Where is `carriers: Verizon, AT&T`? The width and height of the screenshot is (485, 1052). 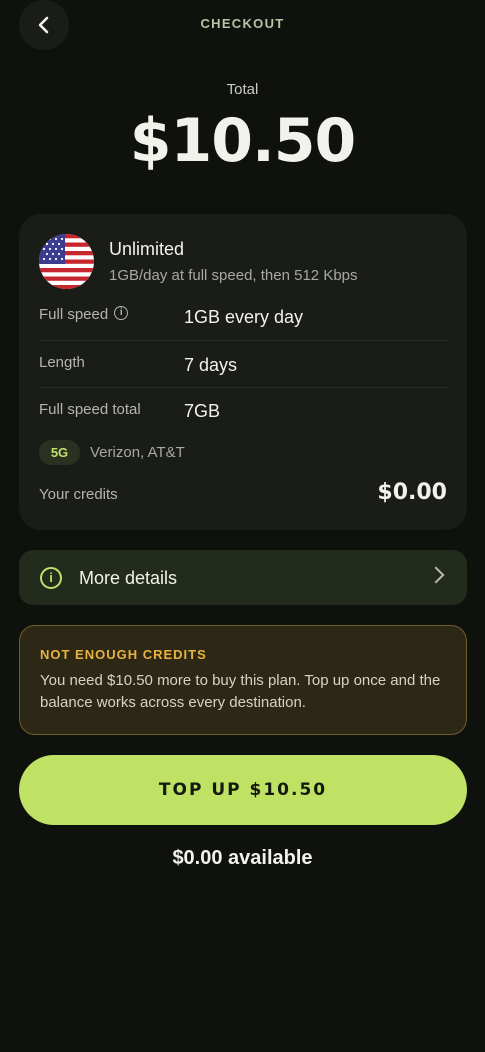 carriers: Verizon, AT&T is located at coordinates (137, 452).